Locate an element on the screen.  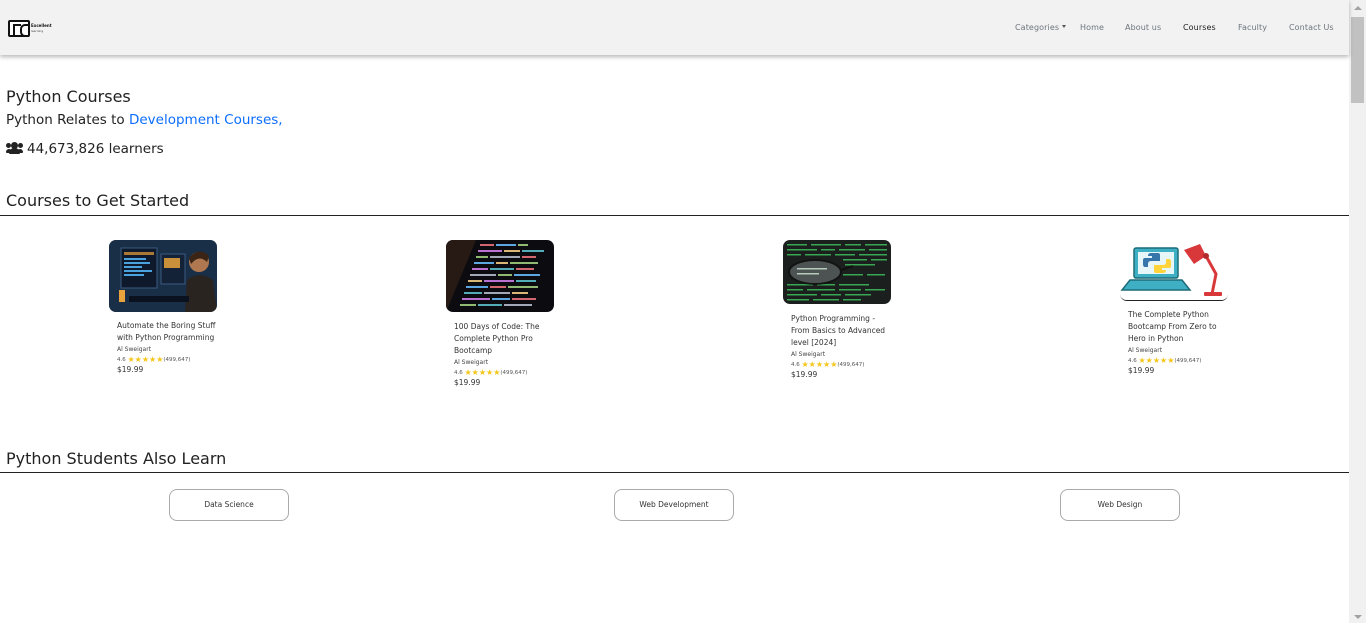
topic-button-web-design: Web Design is located at coordinates (1120, 505).